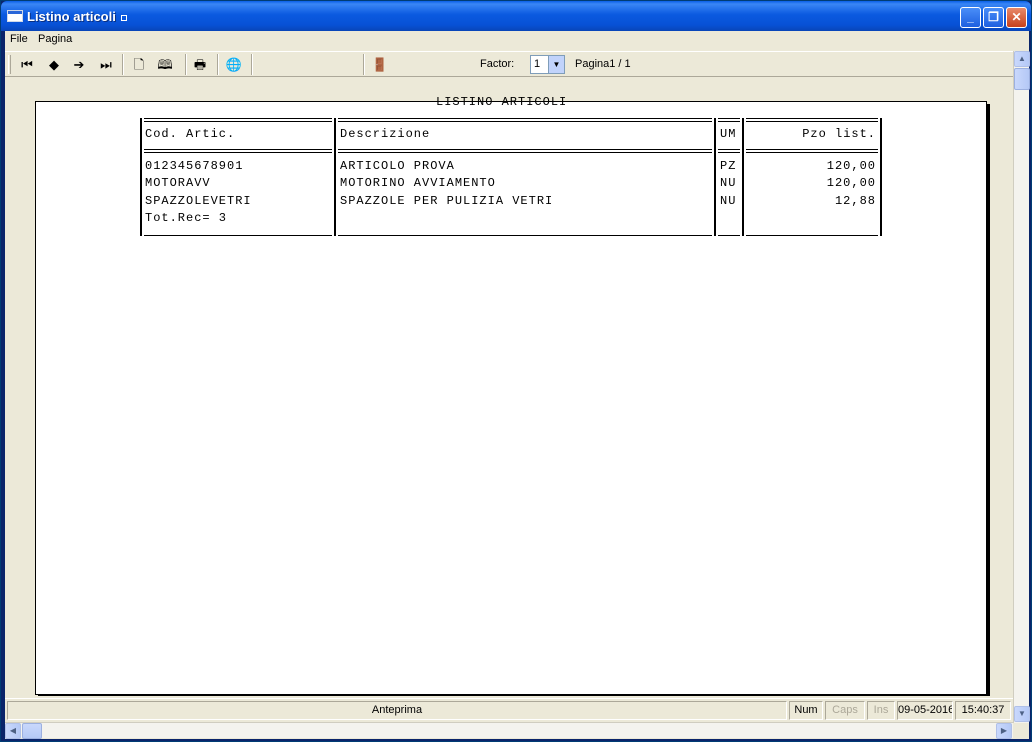  I want to click on header-price: Pzo list., so click(839, 134).